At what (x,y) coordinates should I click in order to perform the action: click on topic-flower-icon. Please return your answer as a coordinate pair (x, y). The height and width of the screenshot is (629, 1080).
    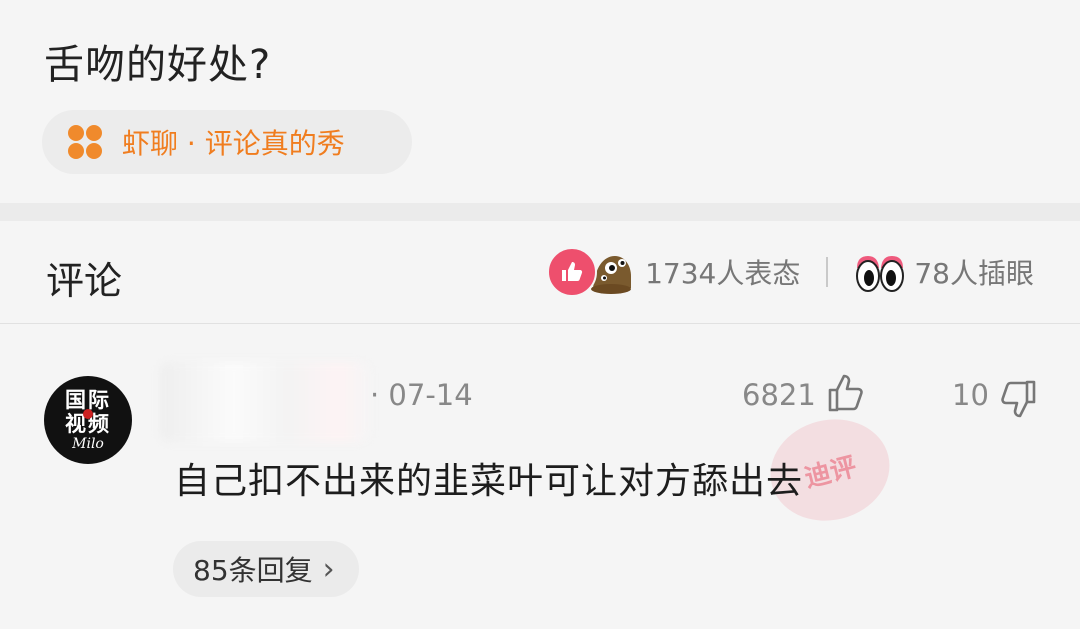
    Looking at the image, I should click on (85, 142).